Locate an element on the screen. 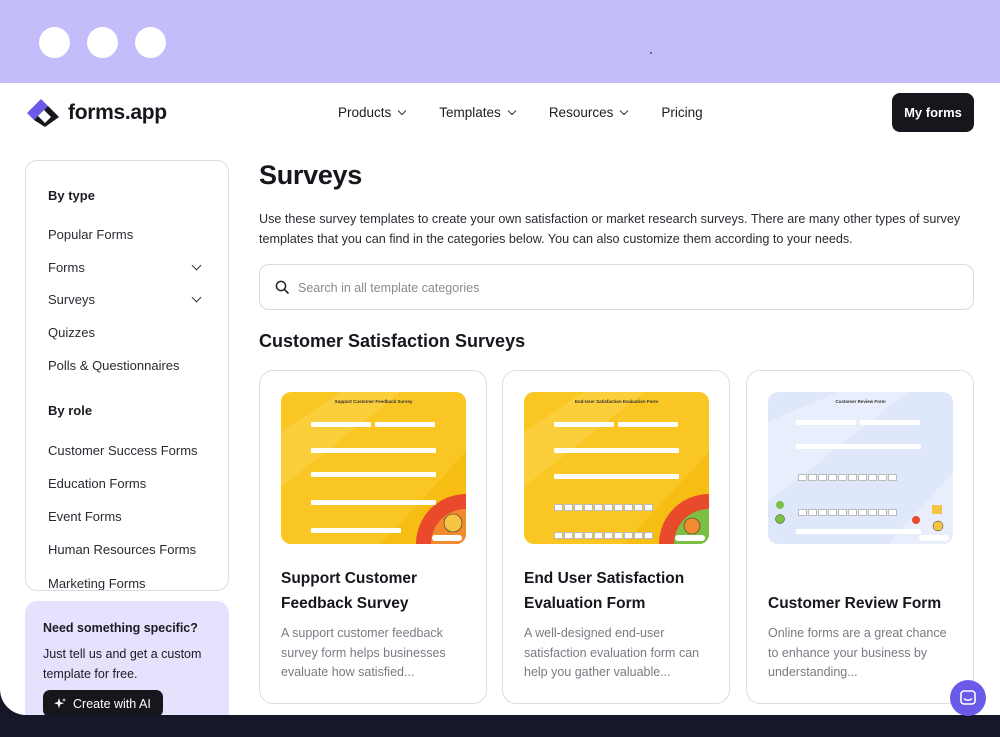 Image resolution: width=1000 pixels, height=737 pixels. sidebar-item-quizzes: Quizzes is located at coordinates (71, 332).